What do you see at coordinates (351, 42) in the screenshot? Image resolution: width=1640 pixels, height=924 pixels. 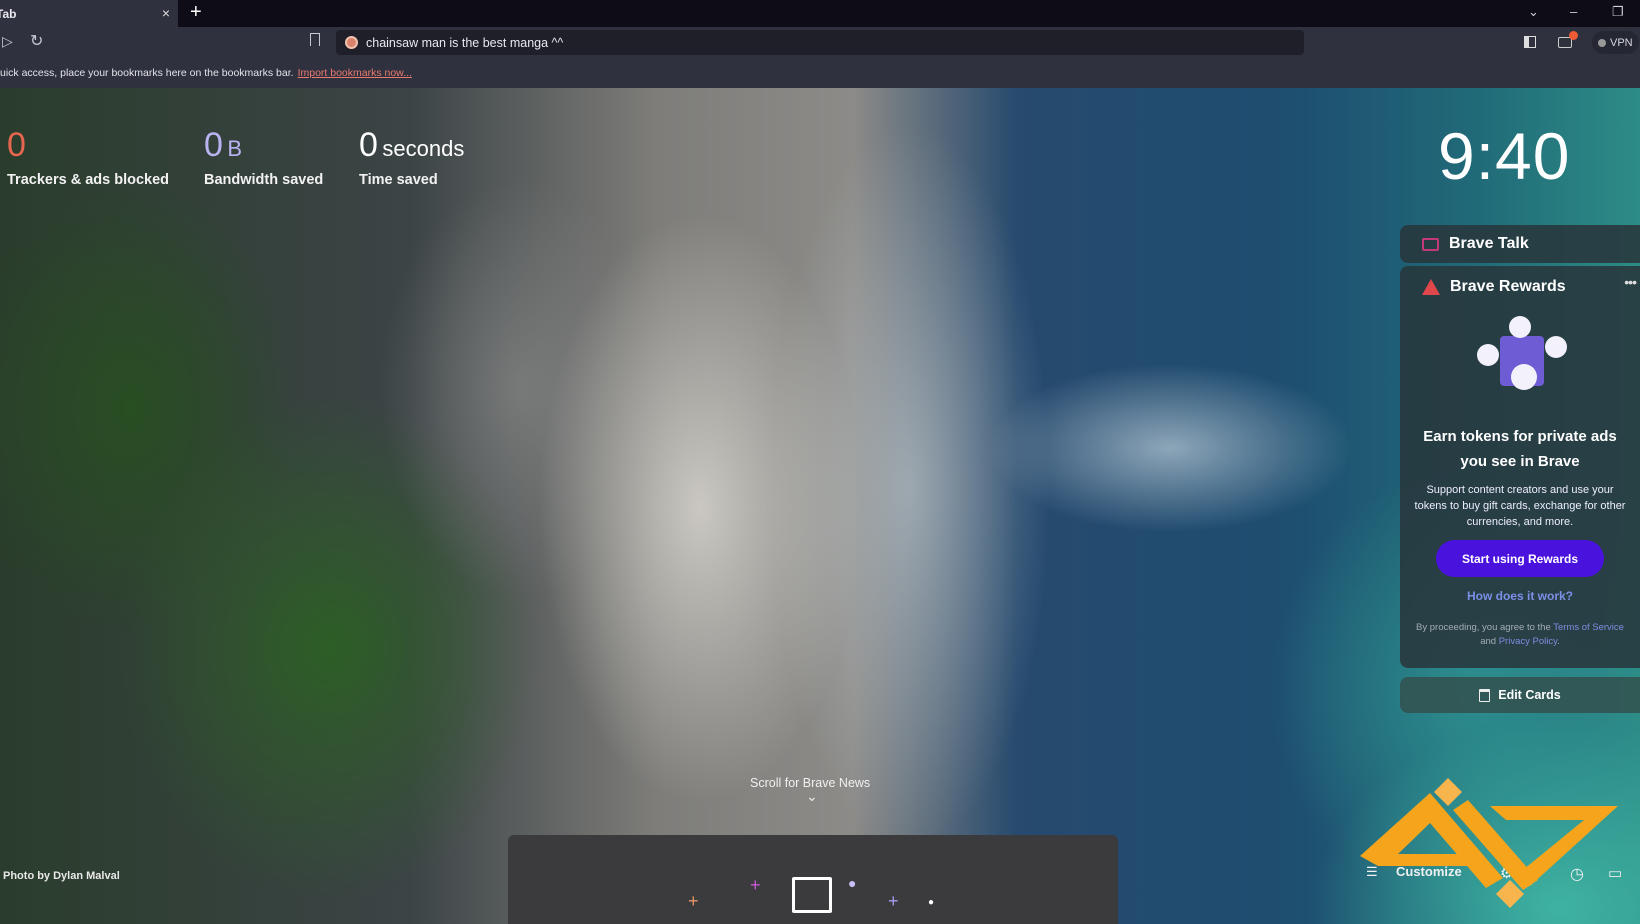 I see `brave-shield-icon` at bounding box center [351, 42].